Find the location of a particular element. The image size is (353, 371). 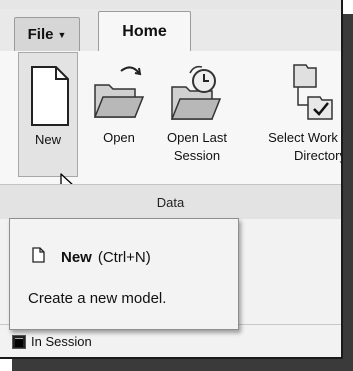

session-status: In Session is located at coordinates (52, 341).